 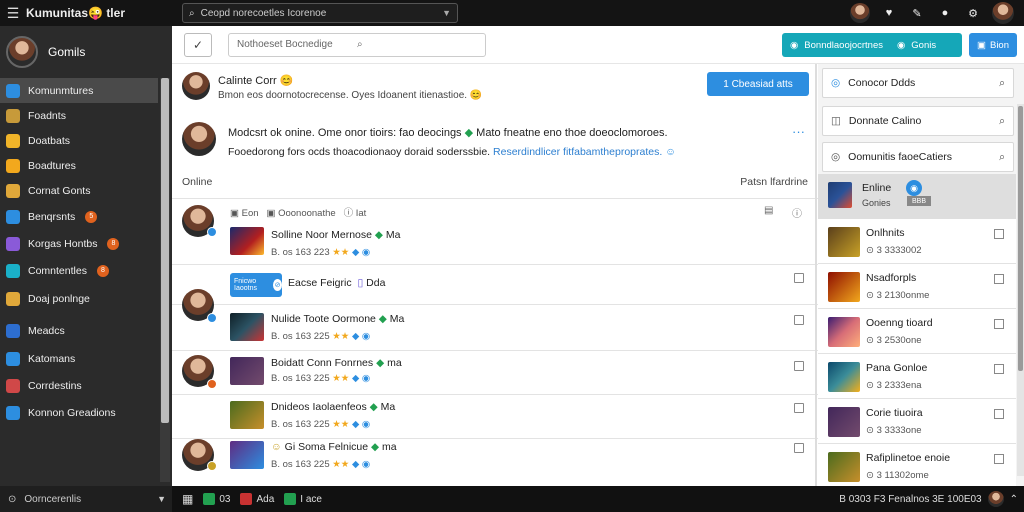 What do you see at coordinates (910, 499) in the screenshot?
I see `clock-text: B 0303 F3 Fenalnos 3E 100E03` at bounding box center [910, 499].